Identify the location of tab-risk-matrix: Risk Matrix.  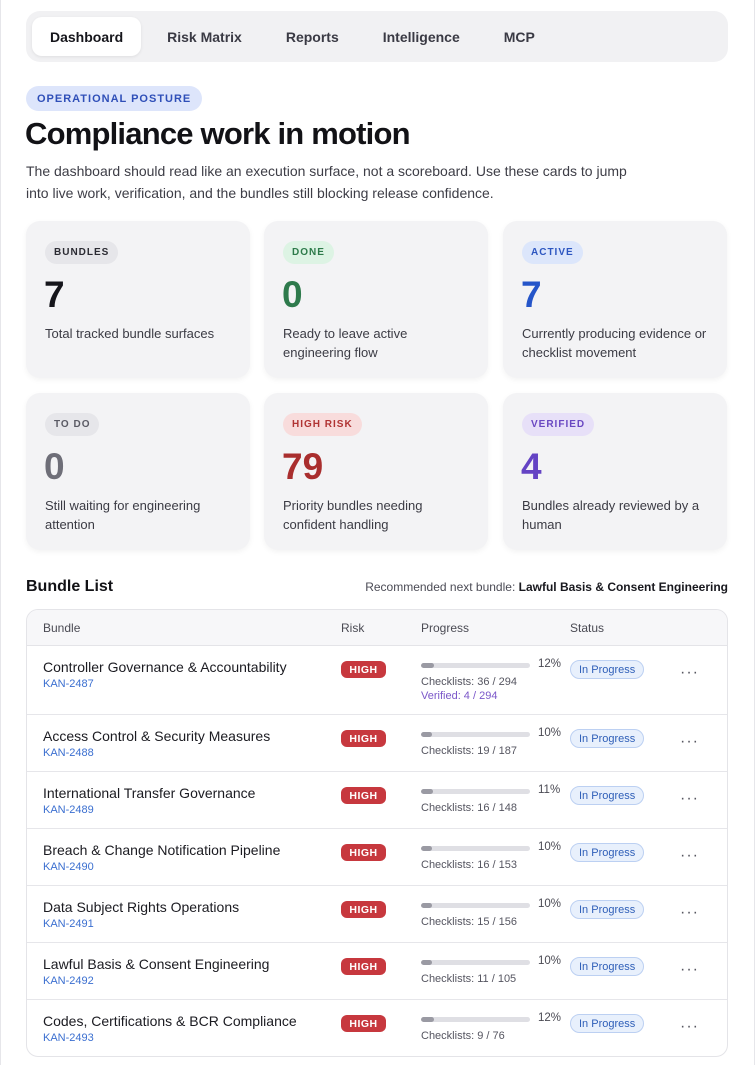
(204, 36).